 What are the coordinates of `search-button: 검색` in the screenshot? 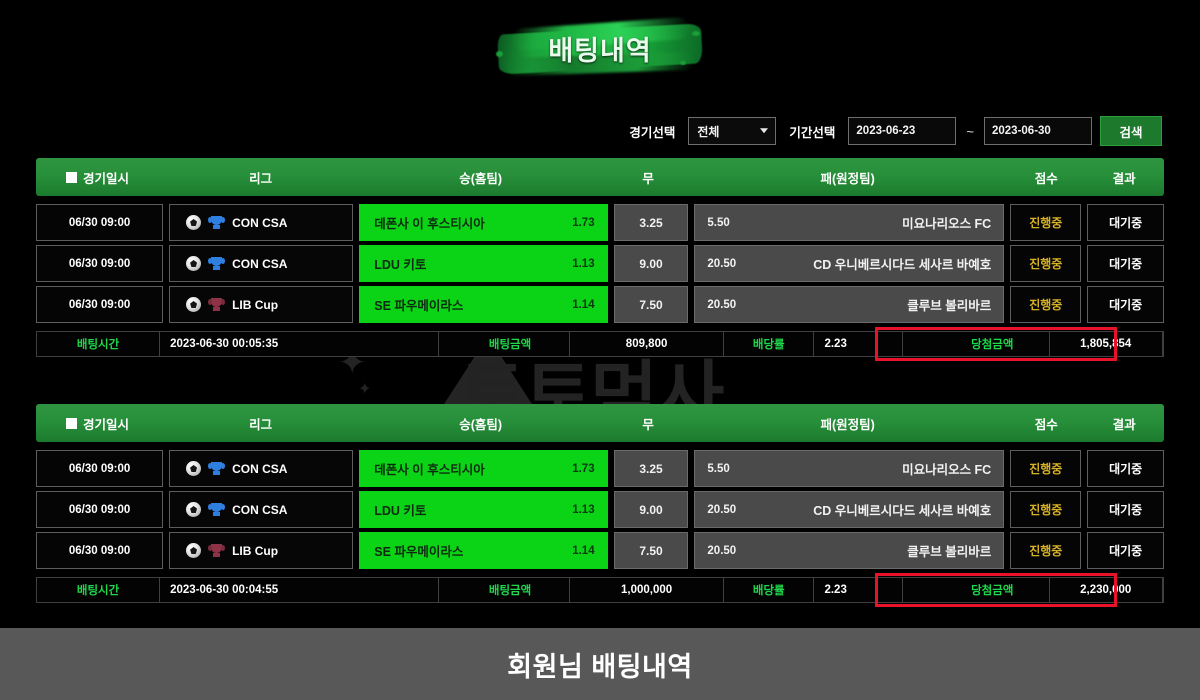 It's located at (1131, 131).